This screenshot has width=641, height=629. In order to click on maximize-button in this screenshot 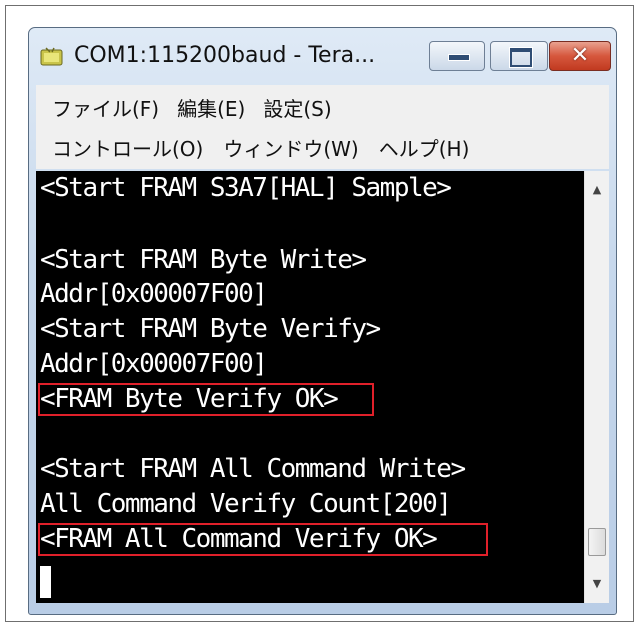, I will do `click(519, 56)`.